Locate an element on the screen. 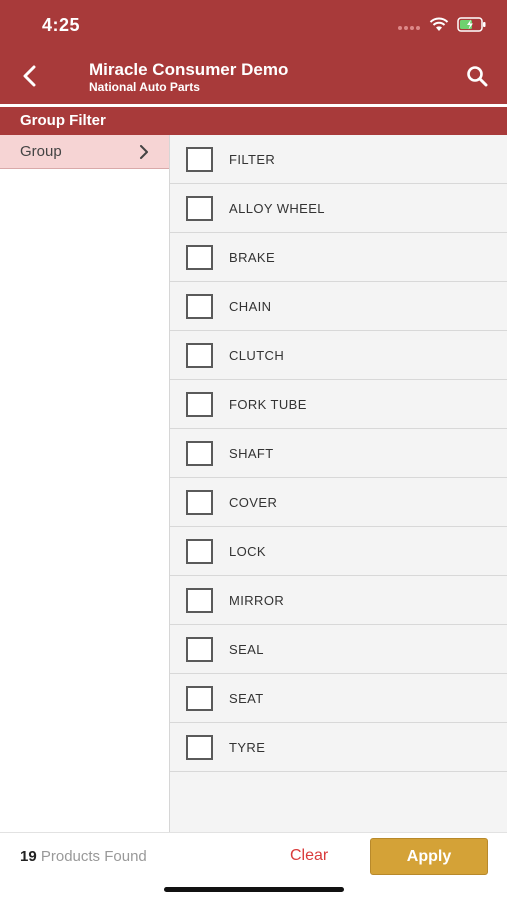 The height and width of the screenshot is (900, 507). filter-option-label: COVER is located at coordinates (253, 502).